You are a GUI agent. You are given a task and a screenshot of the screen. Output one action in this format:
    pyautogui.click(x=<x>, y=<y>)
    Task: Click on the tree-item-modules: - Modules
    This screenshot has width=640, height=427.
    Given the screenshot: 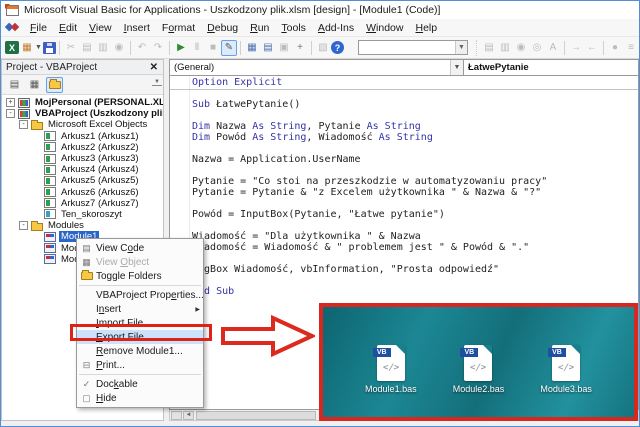 What is the action you would take?
    pyautogui.click(x=82, y=225)
    